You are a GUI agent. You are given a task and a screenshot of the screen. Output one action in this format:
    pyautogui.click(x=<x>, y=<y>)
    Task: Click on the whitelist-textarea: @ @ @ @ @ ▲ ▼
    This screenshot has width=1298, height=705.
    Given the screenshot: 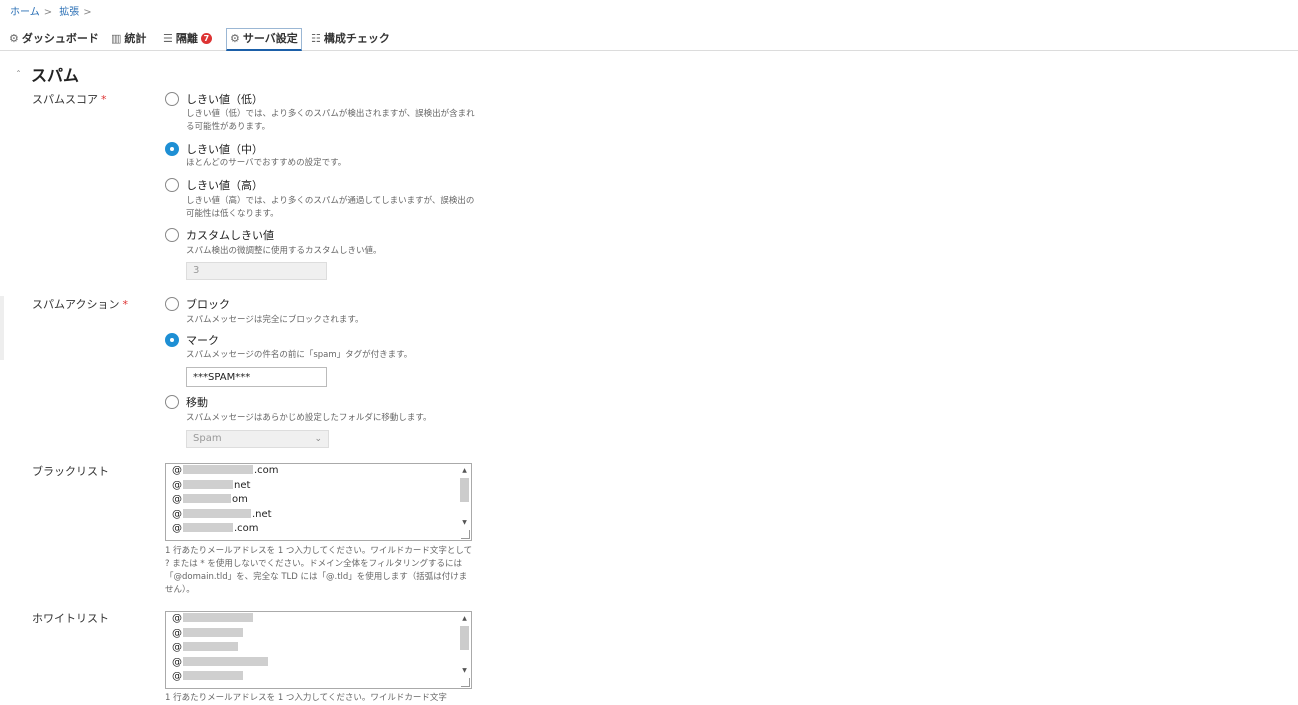 What is the action you would take?
    pyautogui.click(x=318, y=650)
    